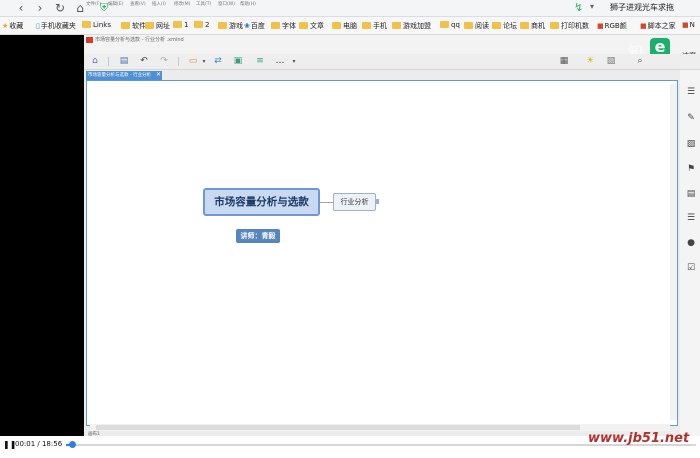 The height and width of the screenshot is (458, 700). I want to click on floating-topic-speaker: 讲师：青毅, so click(258, 236).